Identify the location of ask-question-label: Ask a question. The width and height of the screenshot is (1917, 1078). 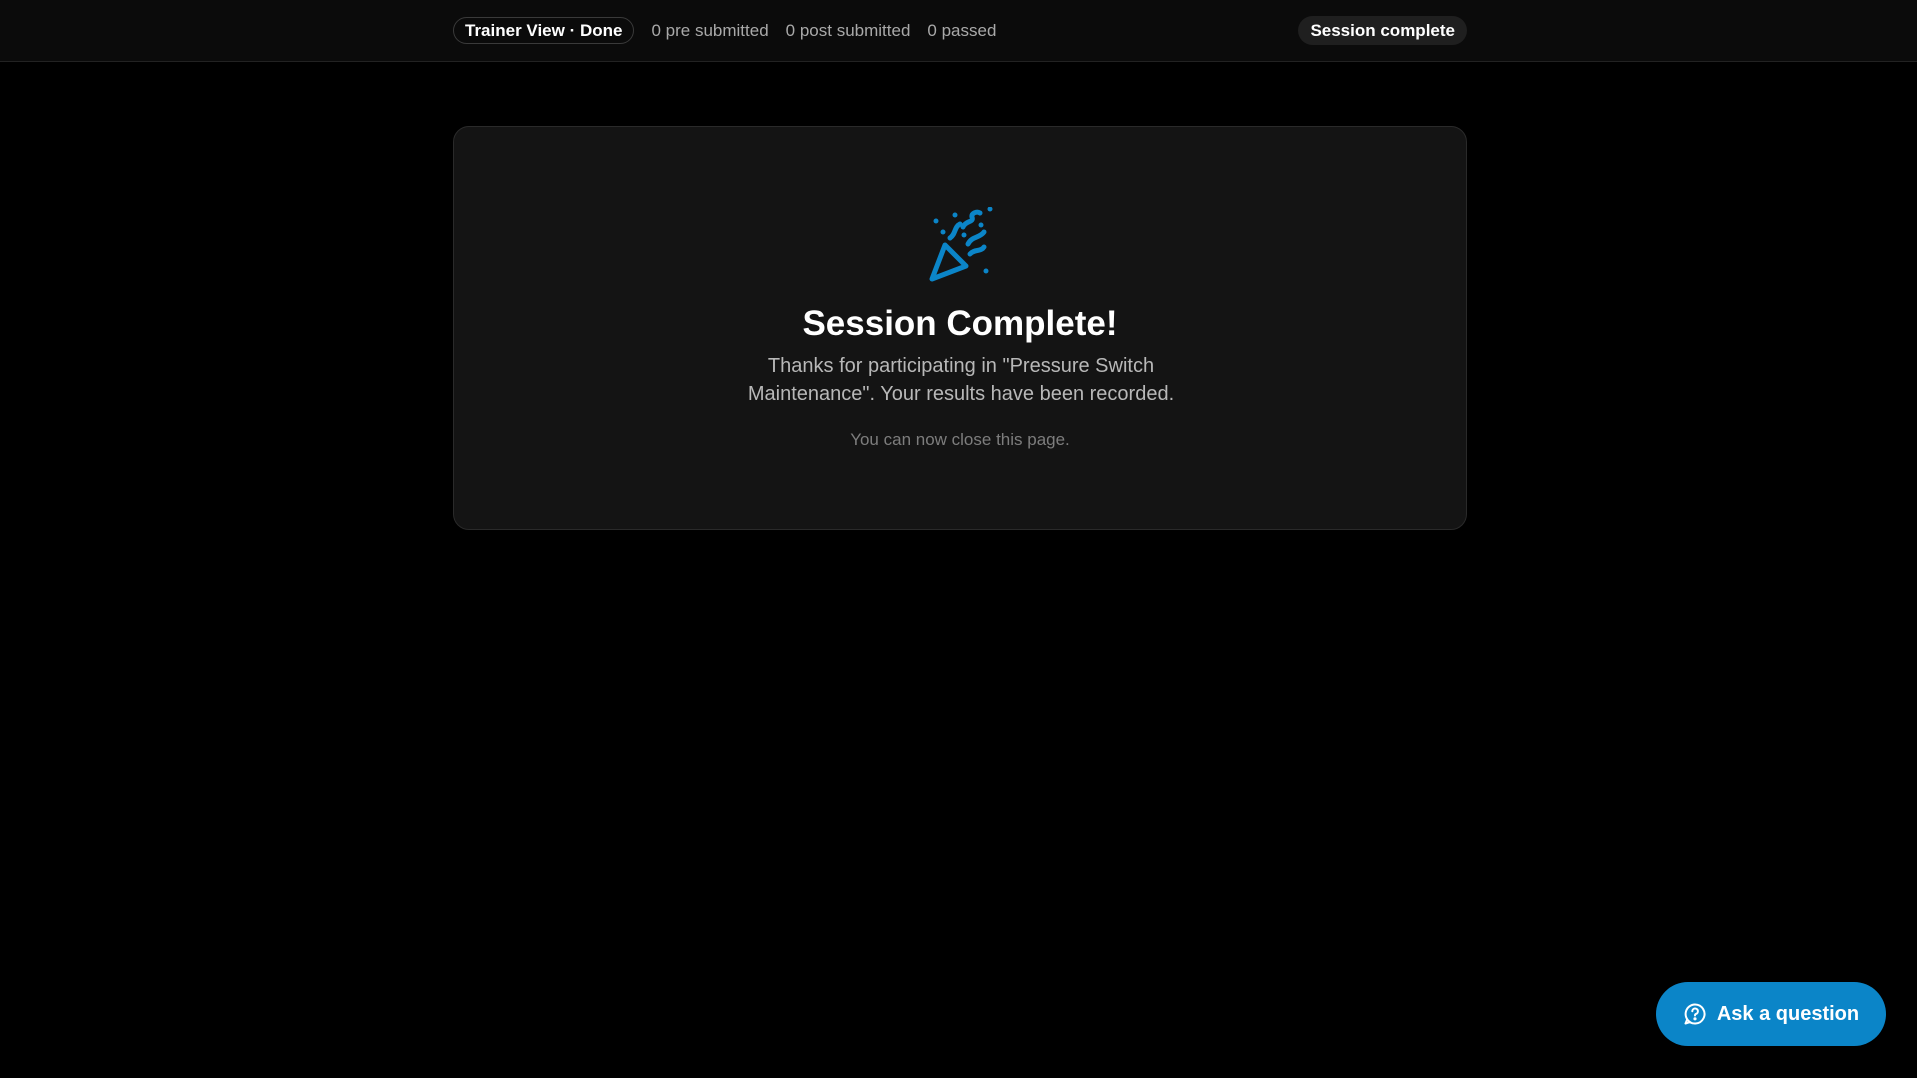
(1788, 1013).